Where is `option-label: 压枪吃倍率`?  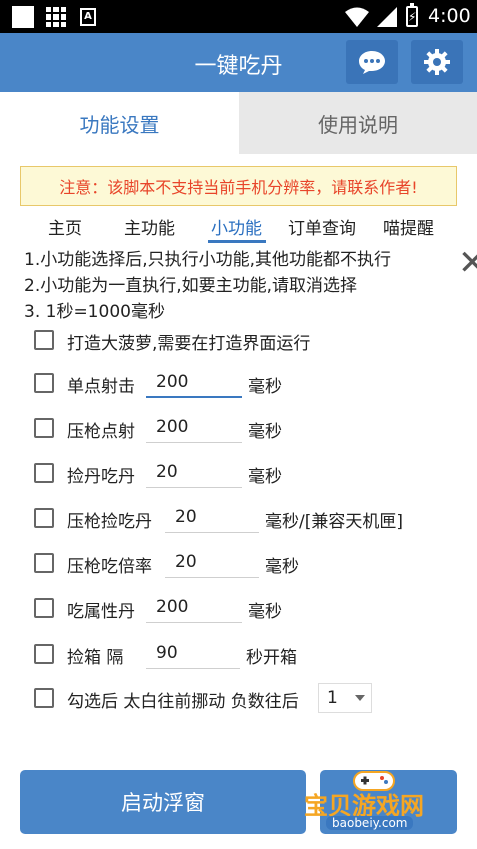
option-label: 压枪吃倍率 is located at coordinates (109, 567).